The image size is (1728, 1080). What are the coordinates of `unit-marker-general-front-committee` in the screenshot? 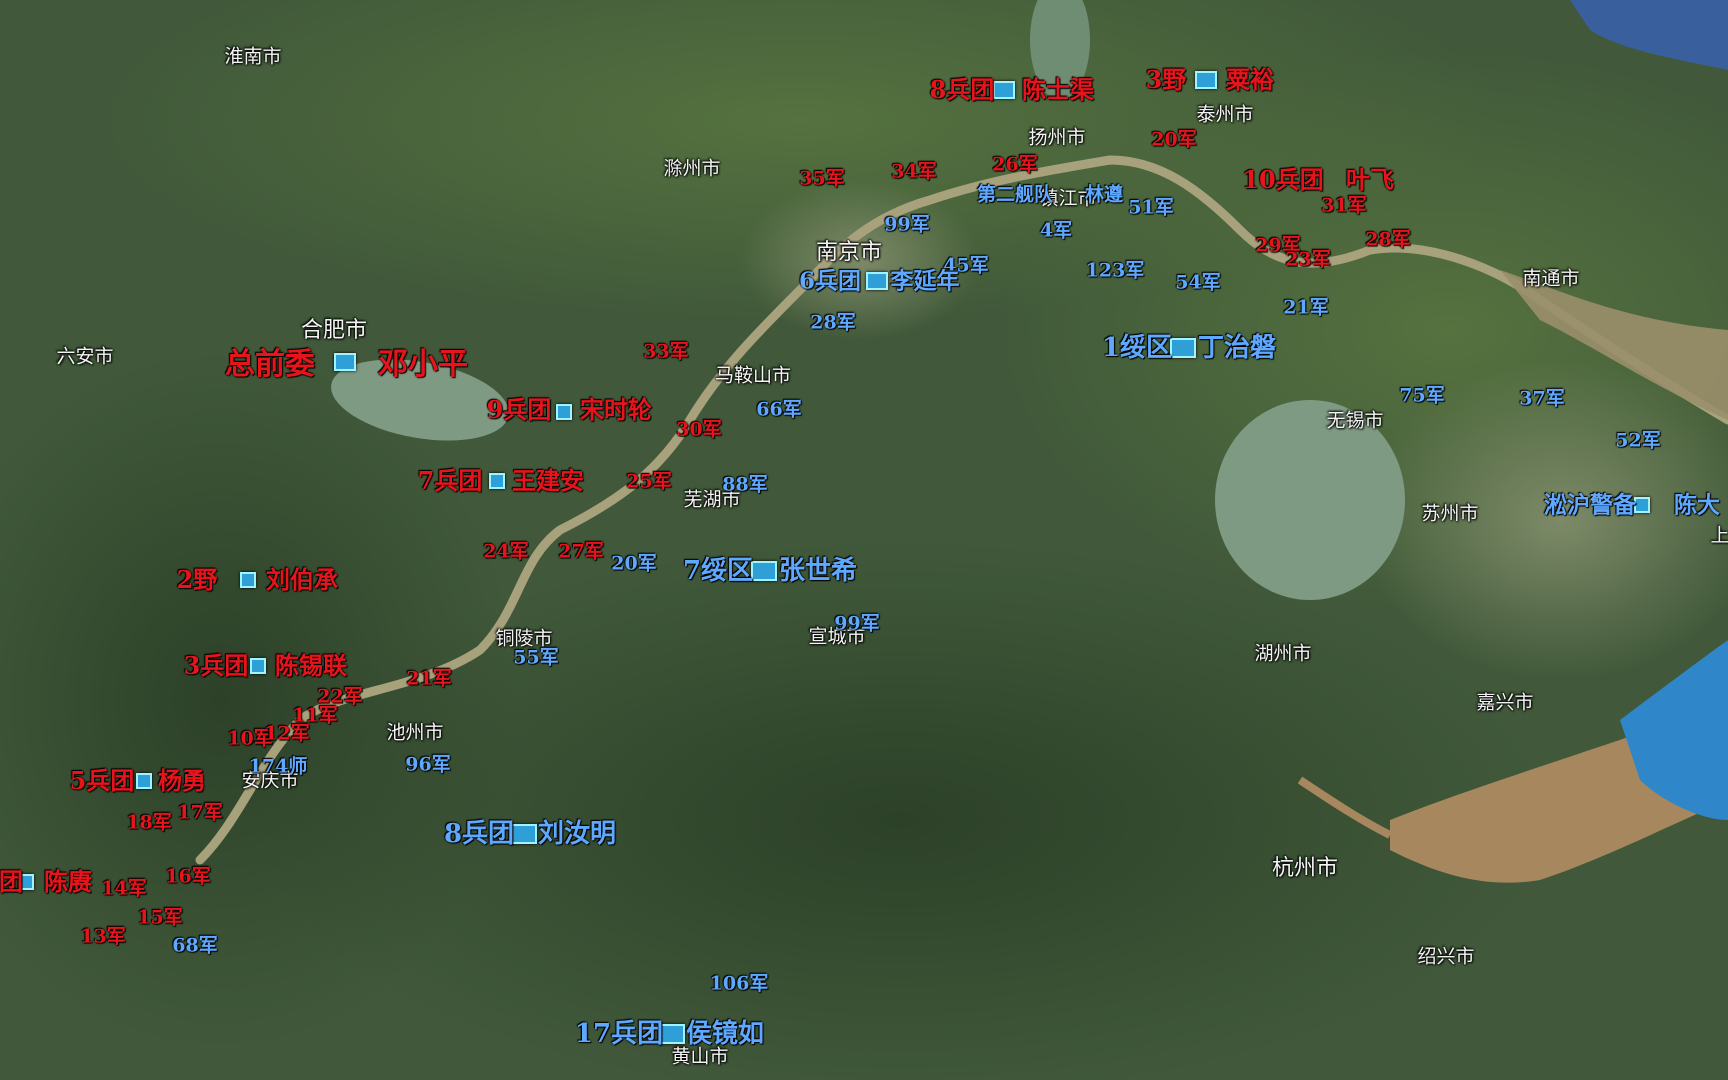 It's located at (345, 362).